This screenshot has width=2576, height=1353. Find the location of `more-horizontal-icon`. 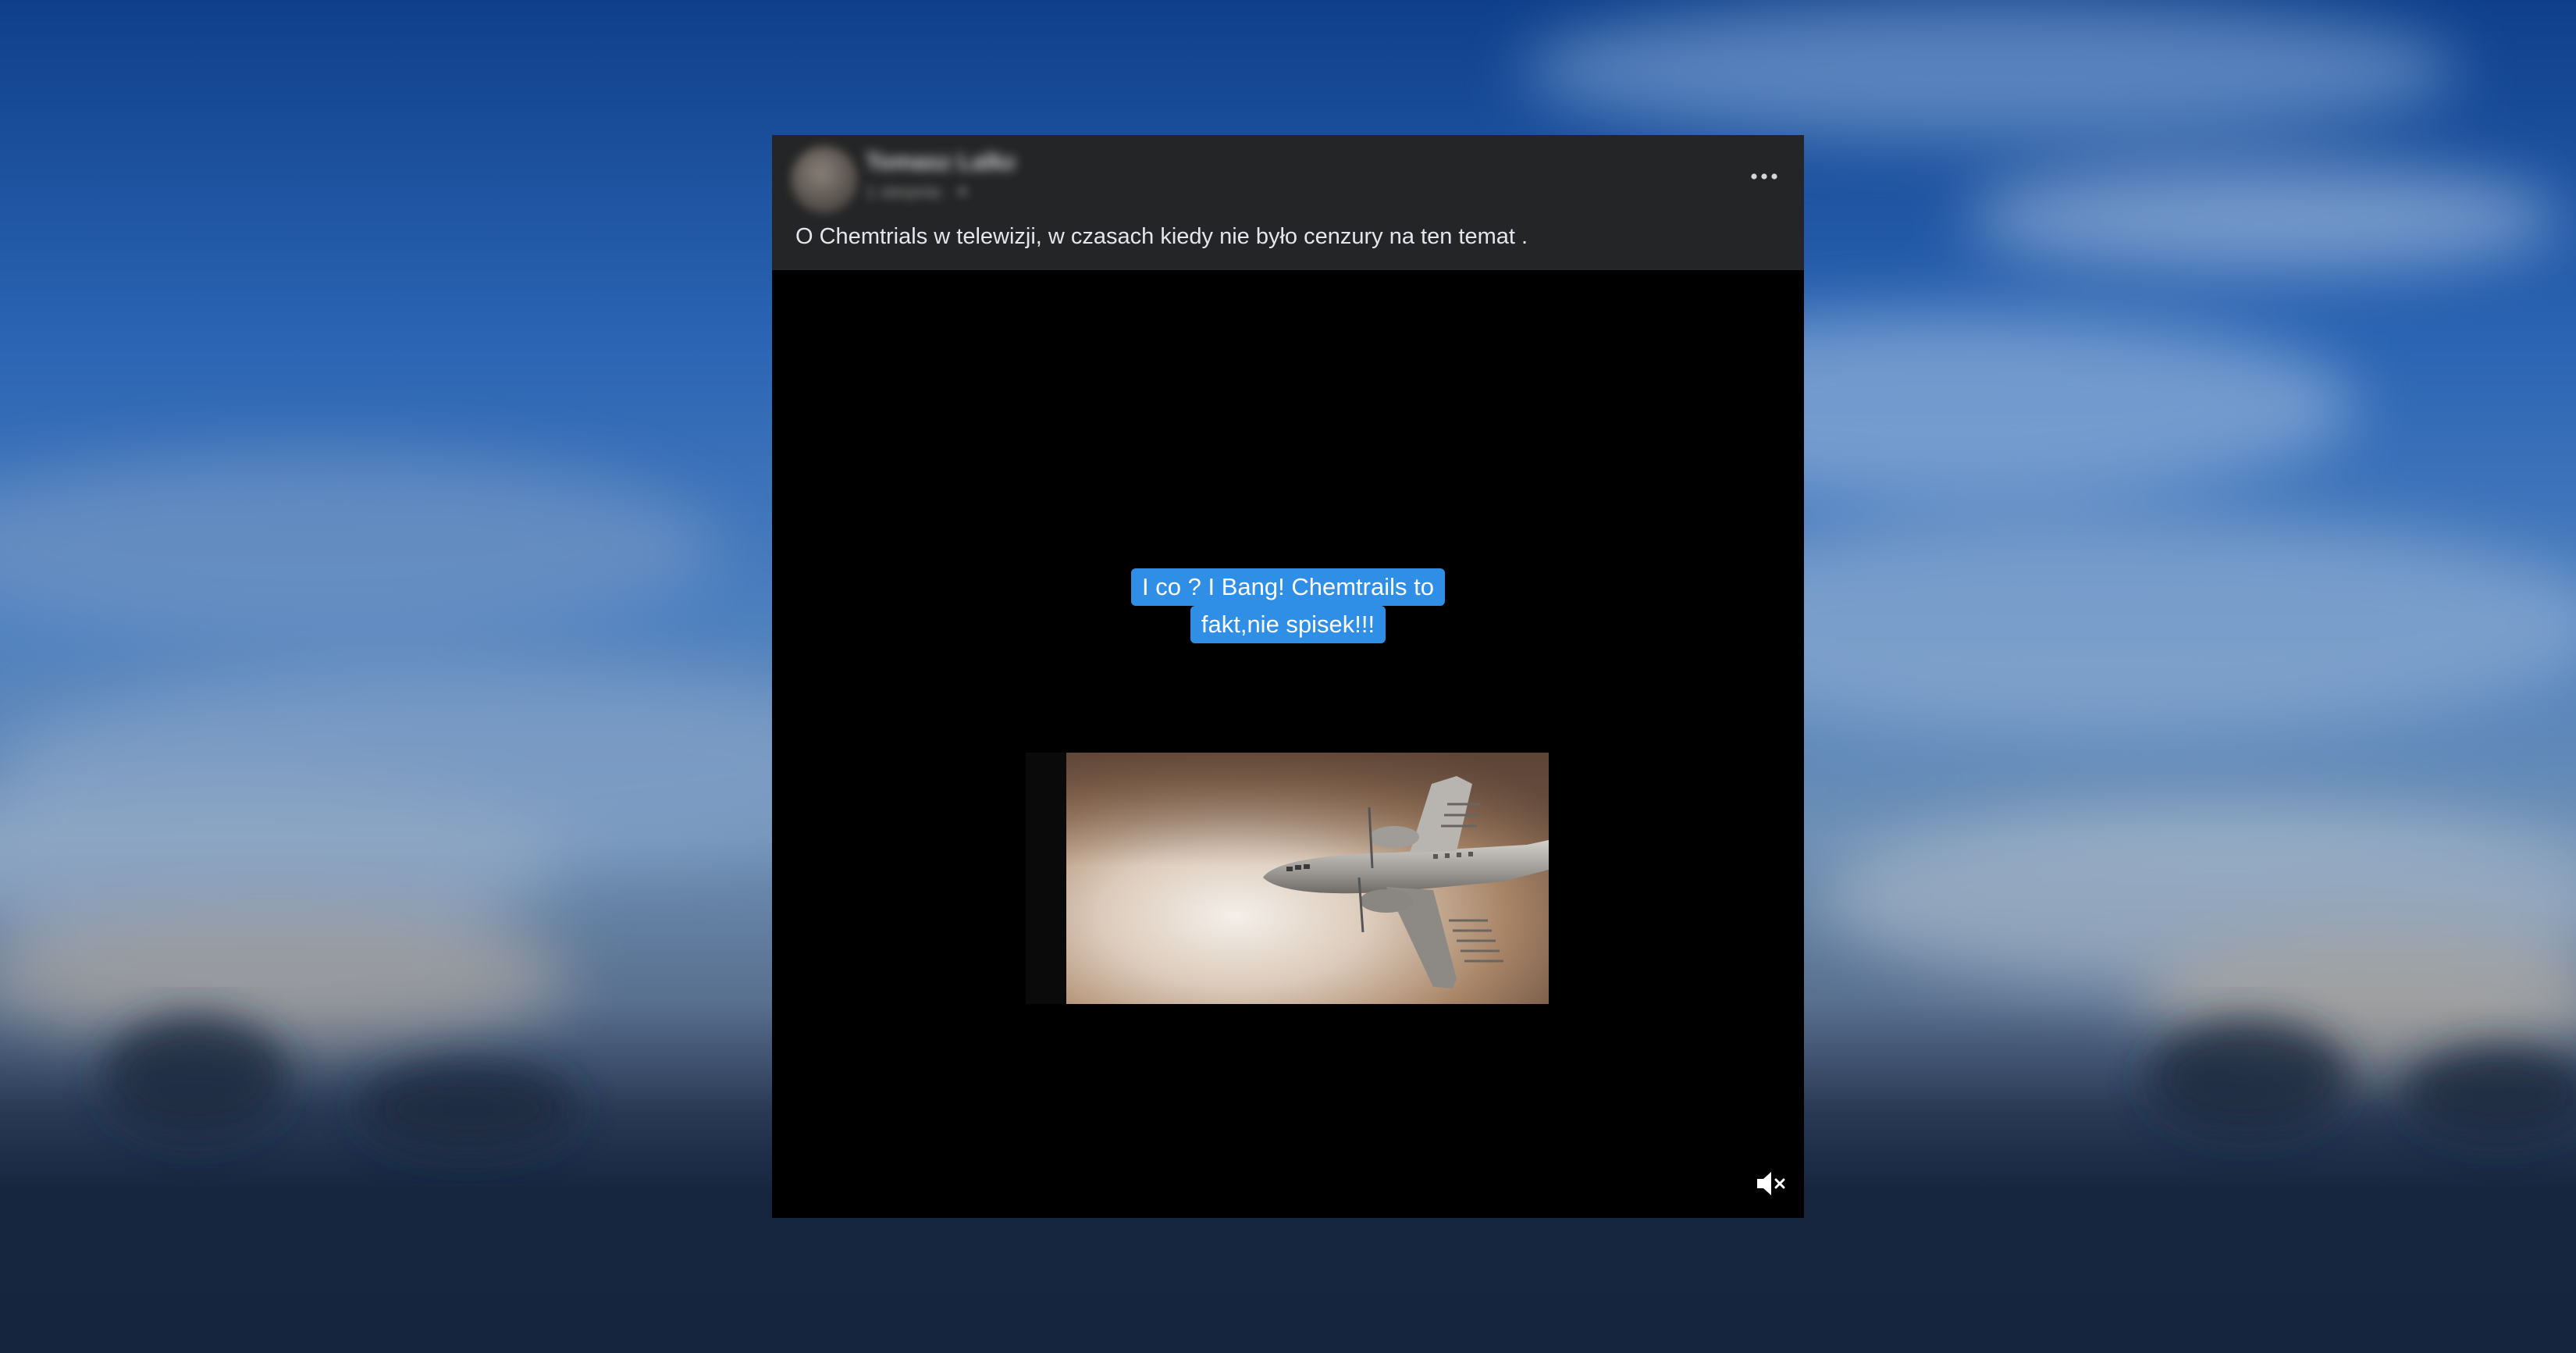

more-horizontal-icon is located at coordinates (1764, 176).